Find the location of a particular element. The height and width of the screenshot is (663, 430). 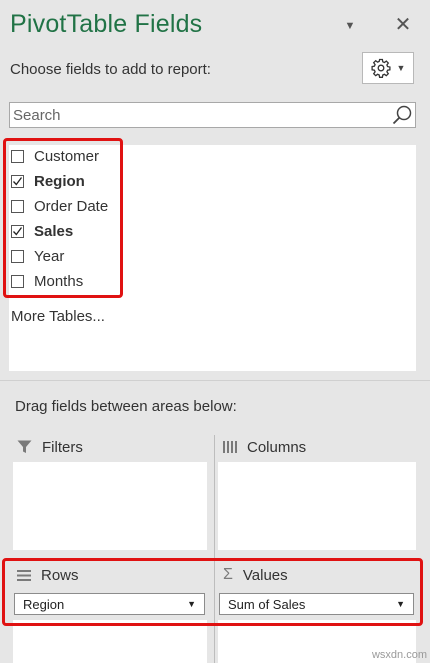

tools-button: ▼ is located at coordinates (388, 68).